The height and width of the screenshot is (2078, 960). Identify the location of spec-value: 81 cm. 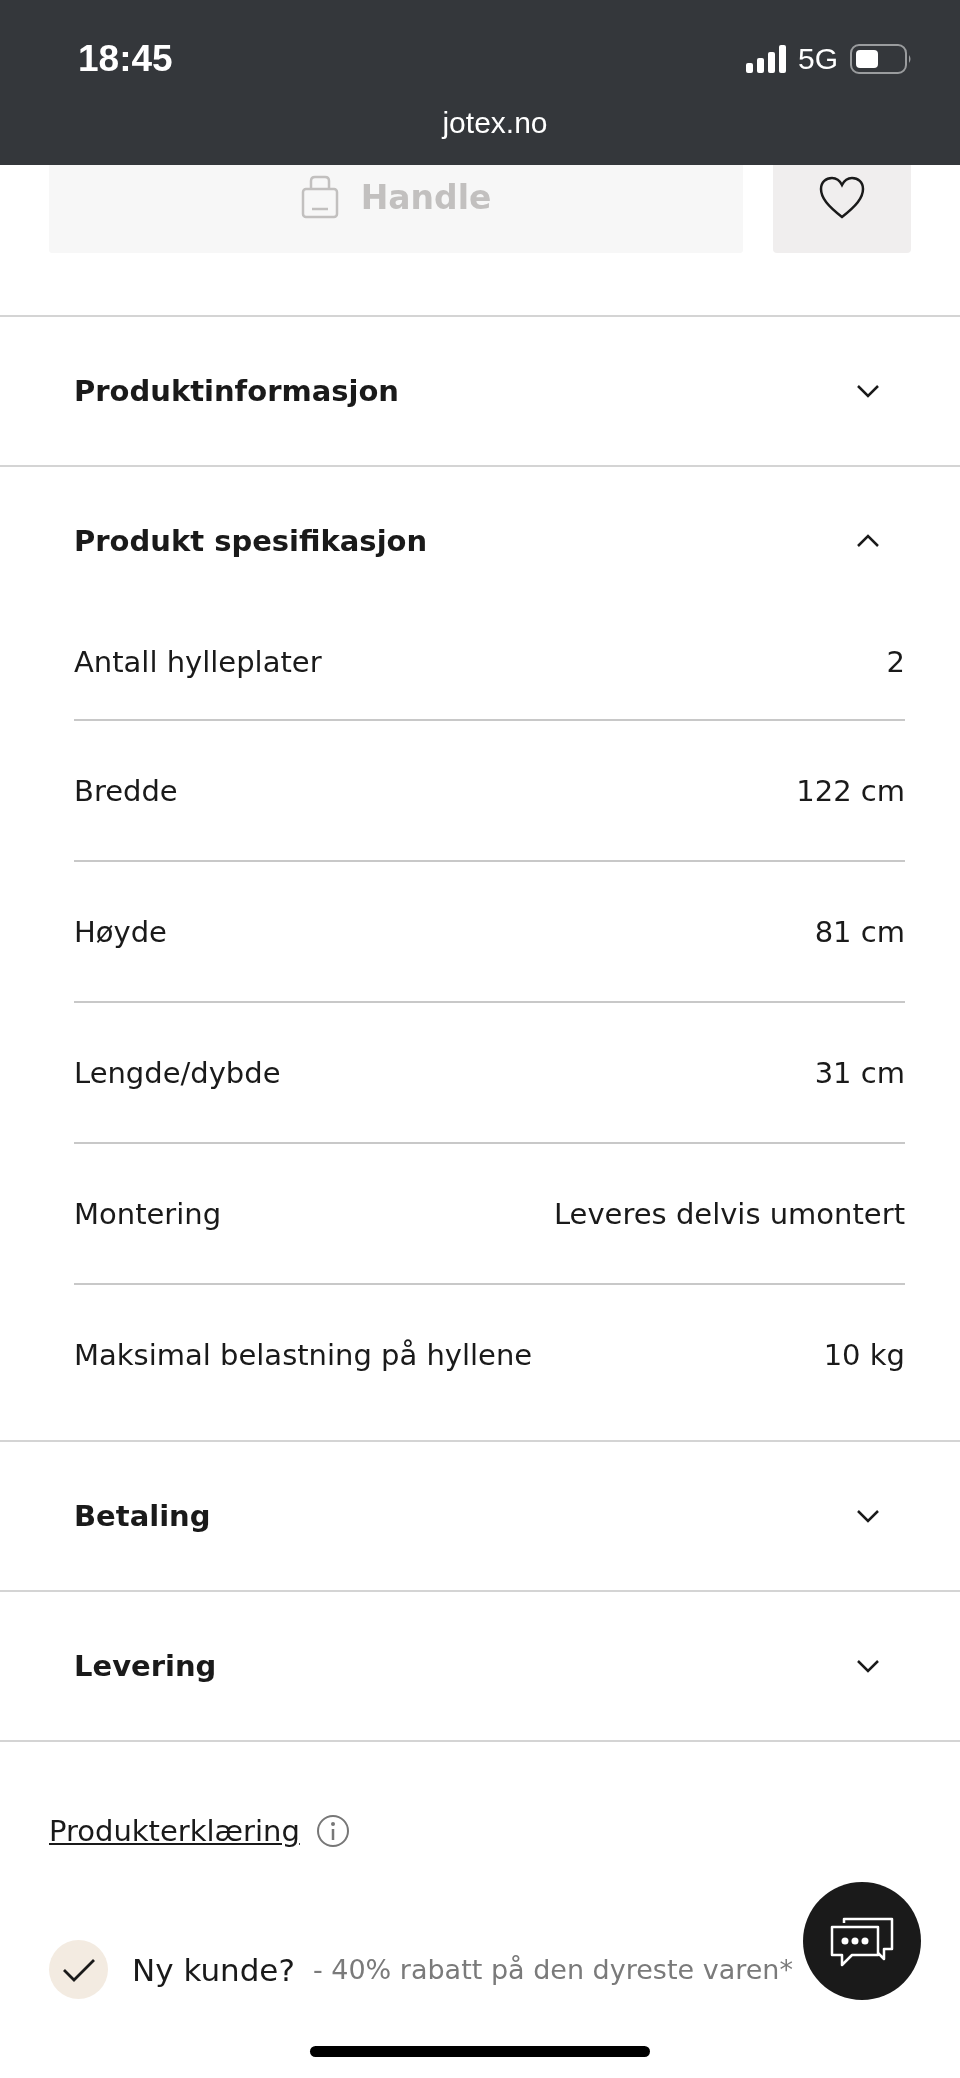
(859, 931).